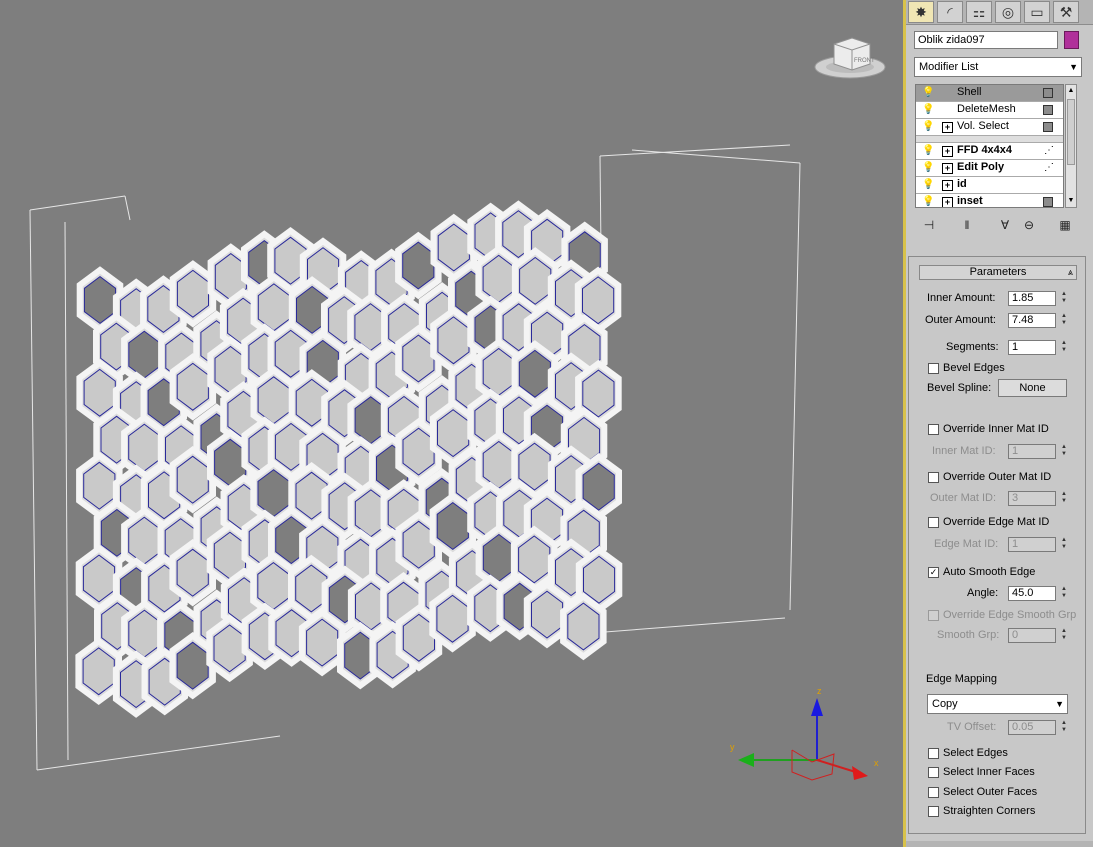  What do you see at coordinates (1064, 635) in the screenshot?
I see `smooth-grp-spin-arrows: ▲ ▼` at bounding box center [1064, 635].